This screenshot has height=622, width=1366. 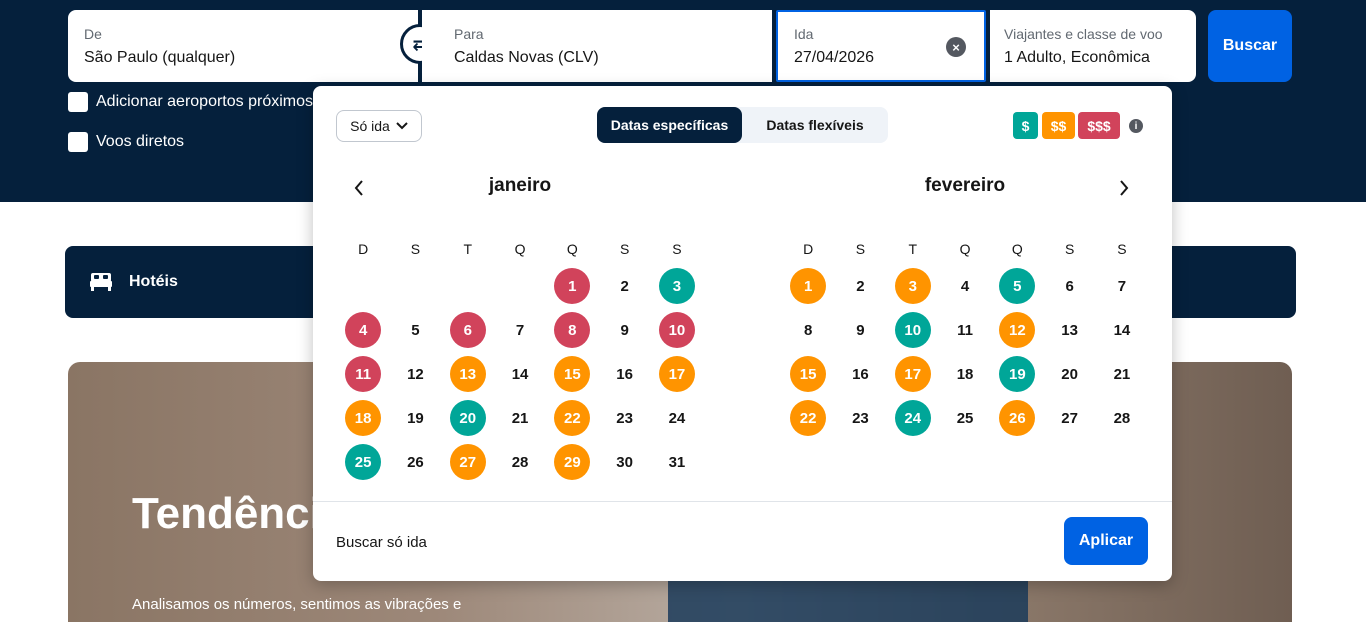 I want to click on nearby-airports-option: Adicionar aeroportos próximos, so click(x=190, y=102).